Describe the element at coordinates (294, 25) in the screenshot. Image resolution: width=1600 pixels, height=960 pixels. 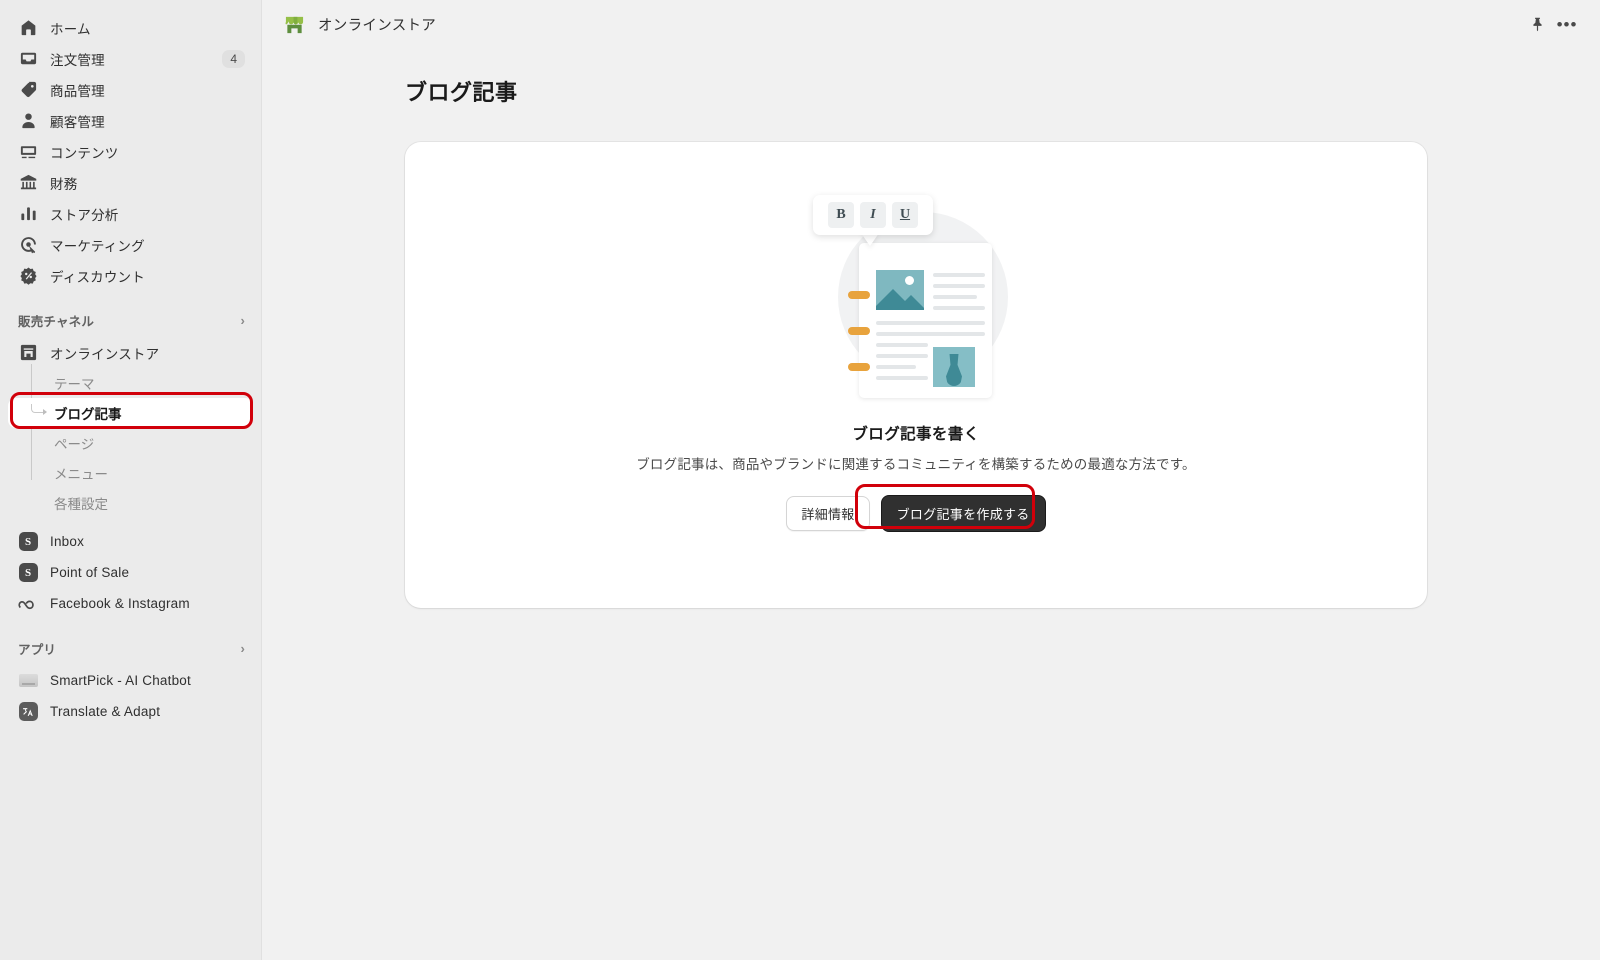
I see `storefront-green-icon` at that location.